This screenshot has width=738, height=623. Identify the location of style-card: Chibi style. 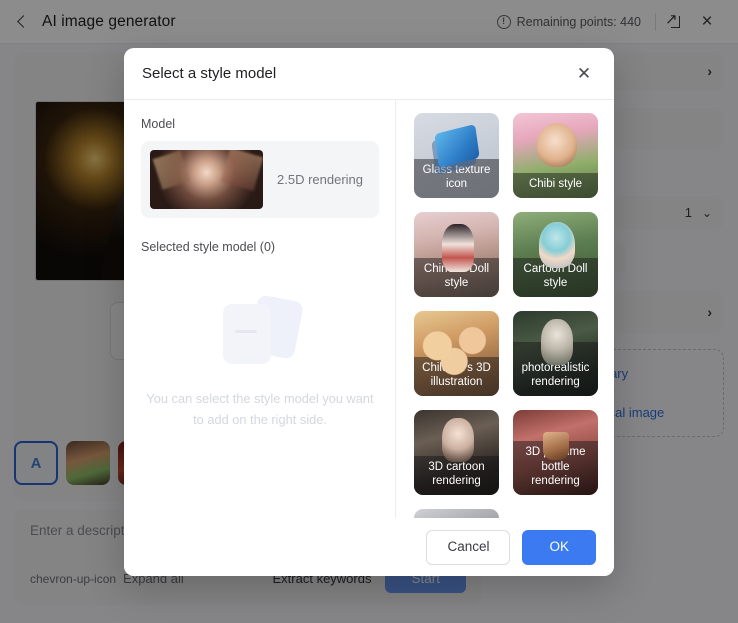
(555, 155).